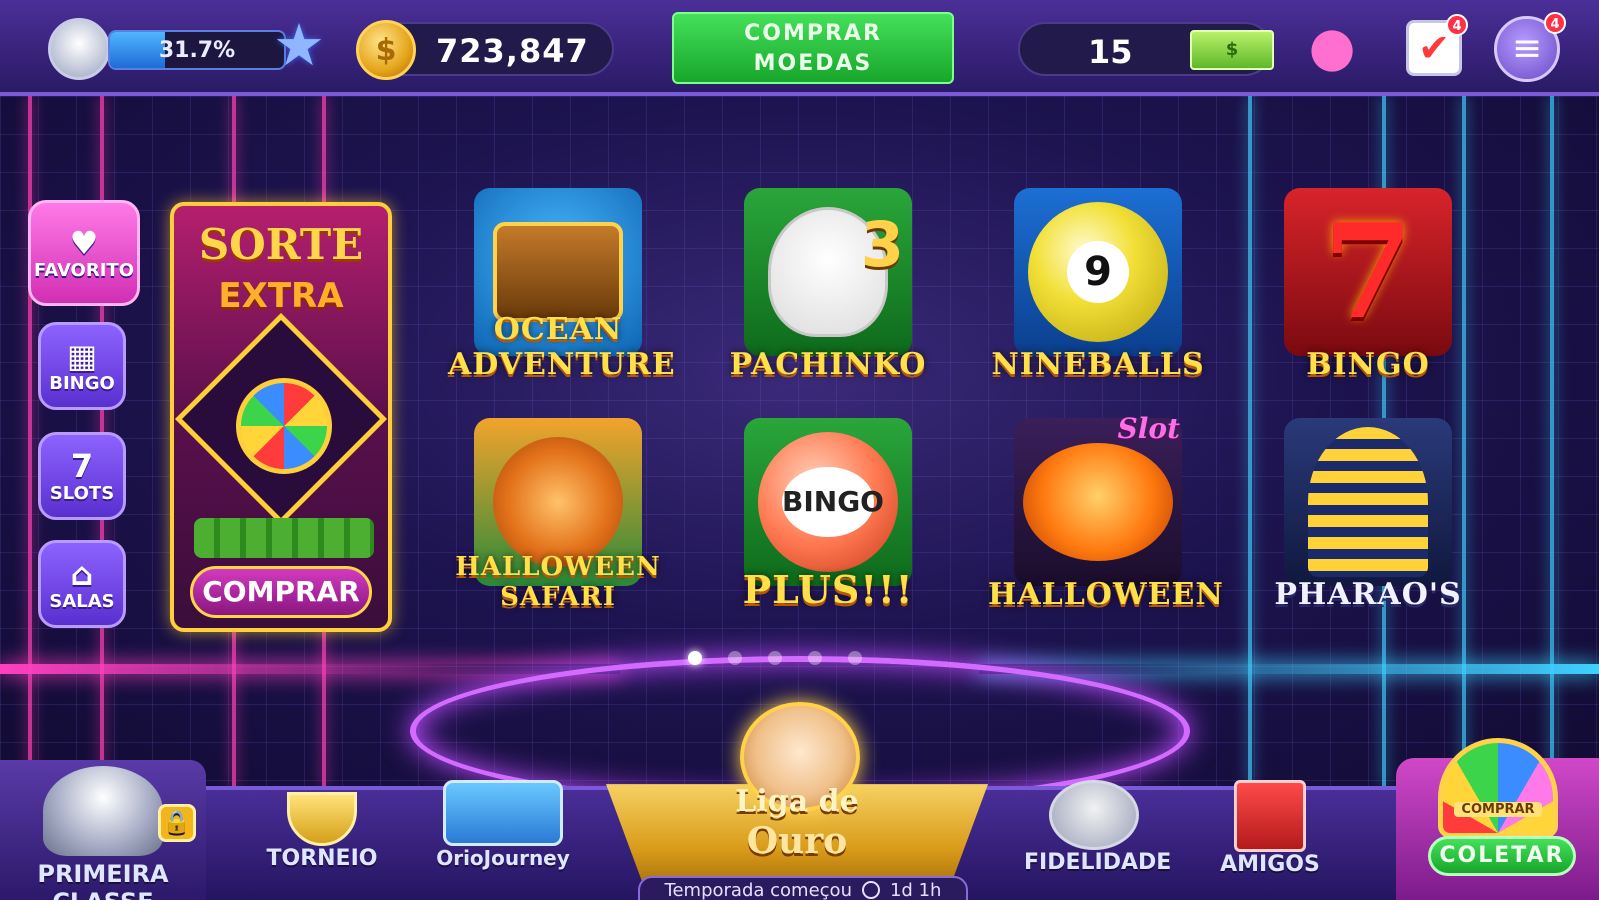 The width and height of the screenshot is (1599, 900). I want to click on season-timer: Temporada começou 1d 1h, so click(803, 888).